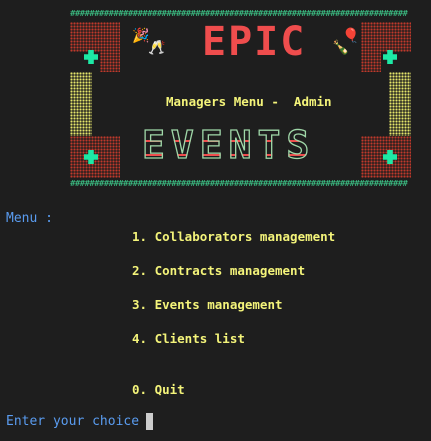 Image resolution: width=431 pixels, height=441 pixels. What do you see at coordinates (95, 100) in the screenshot?
I see `banner-left-pattern` at bounding box center [95, 100].